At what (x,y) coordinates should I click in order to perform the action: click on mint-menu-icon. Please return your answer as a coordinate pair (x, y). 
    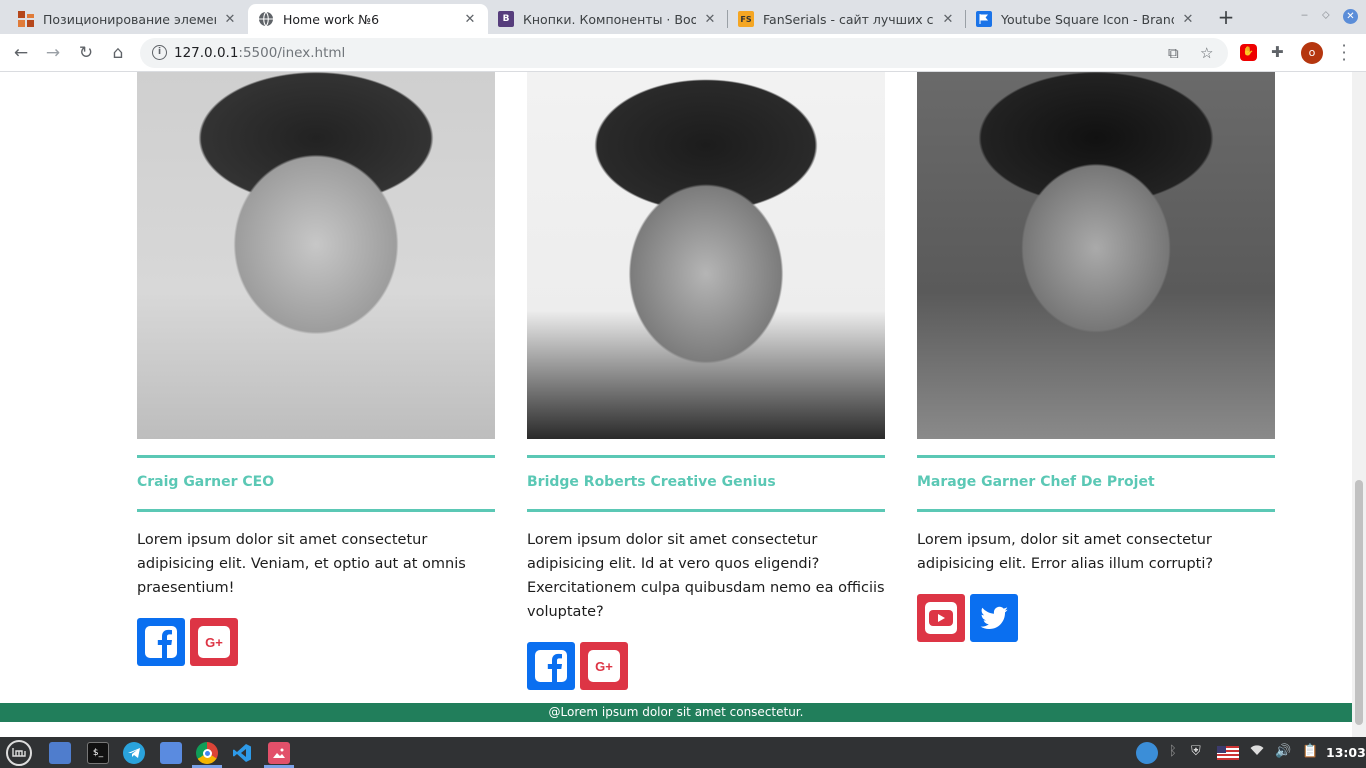
    Looking at the image, I should click on (19, 753).